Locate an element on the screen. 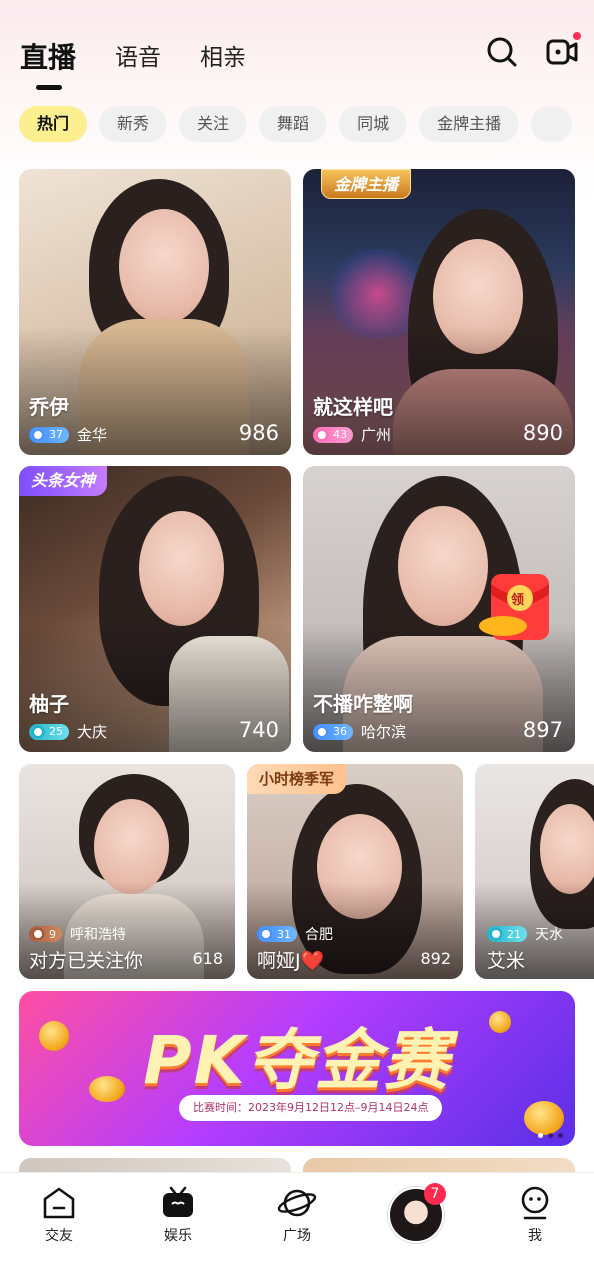 This screenshot has height=1280, width=594. viewer-count: 740 is located at coordinates (258, 730).